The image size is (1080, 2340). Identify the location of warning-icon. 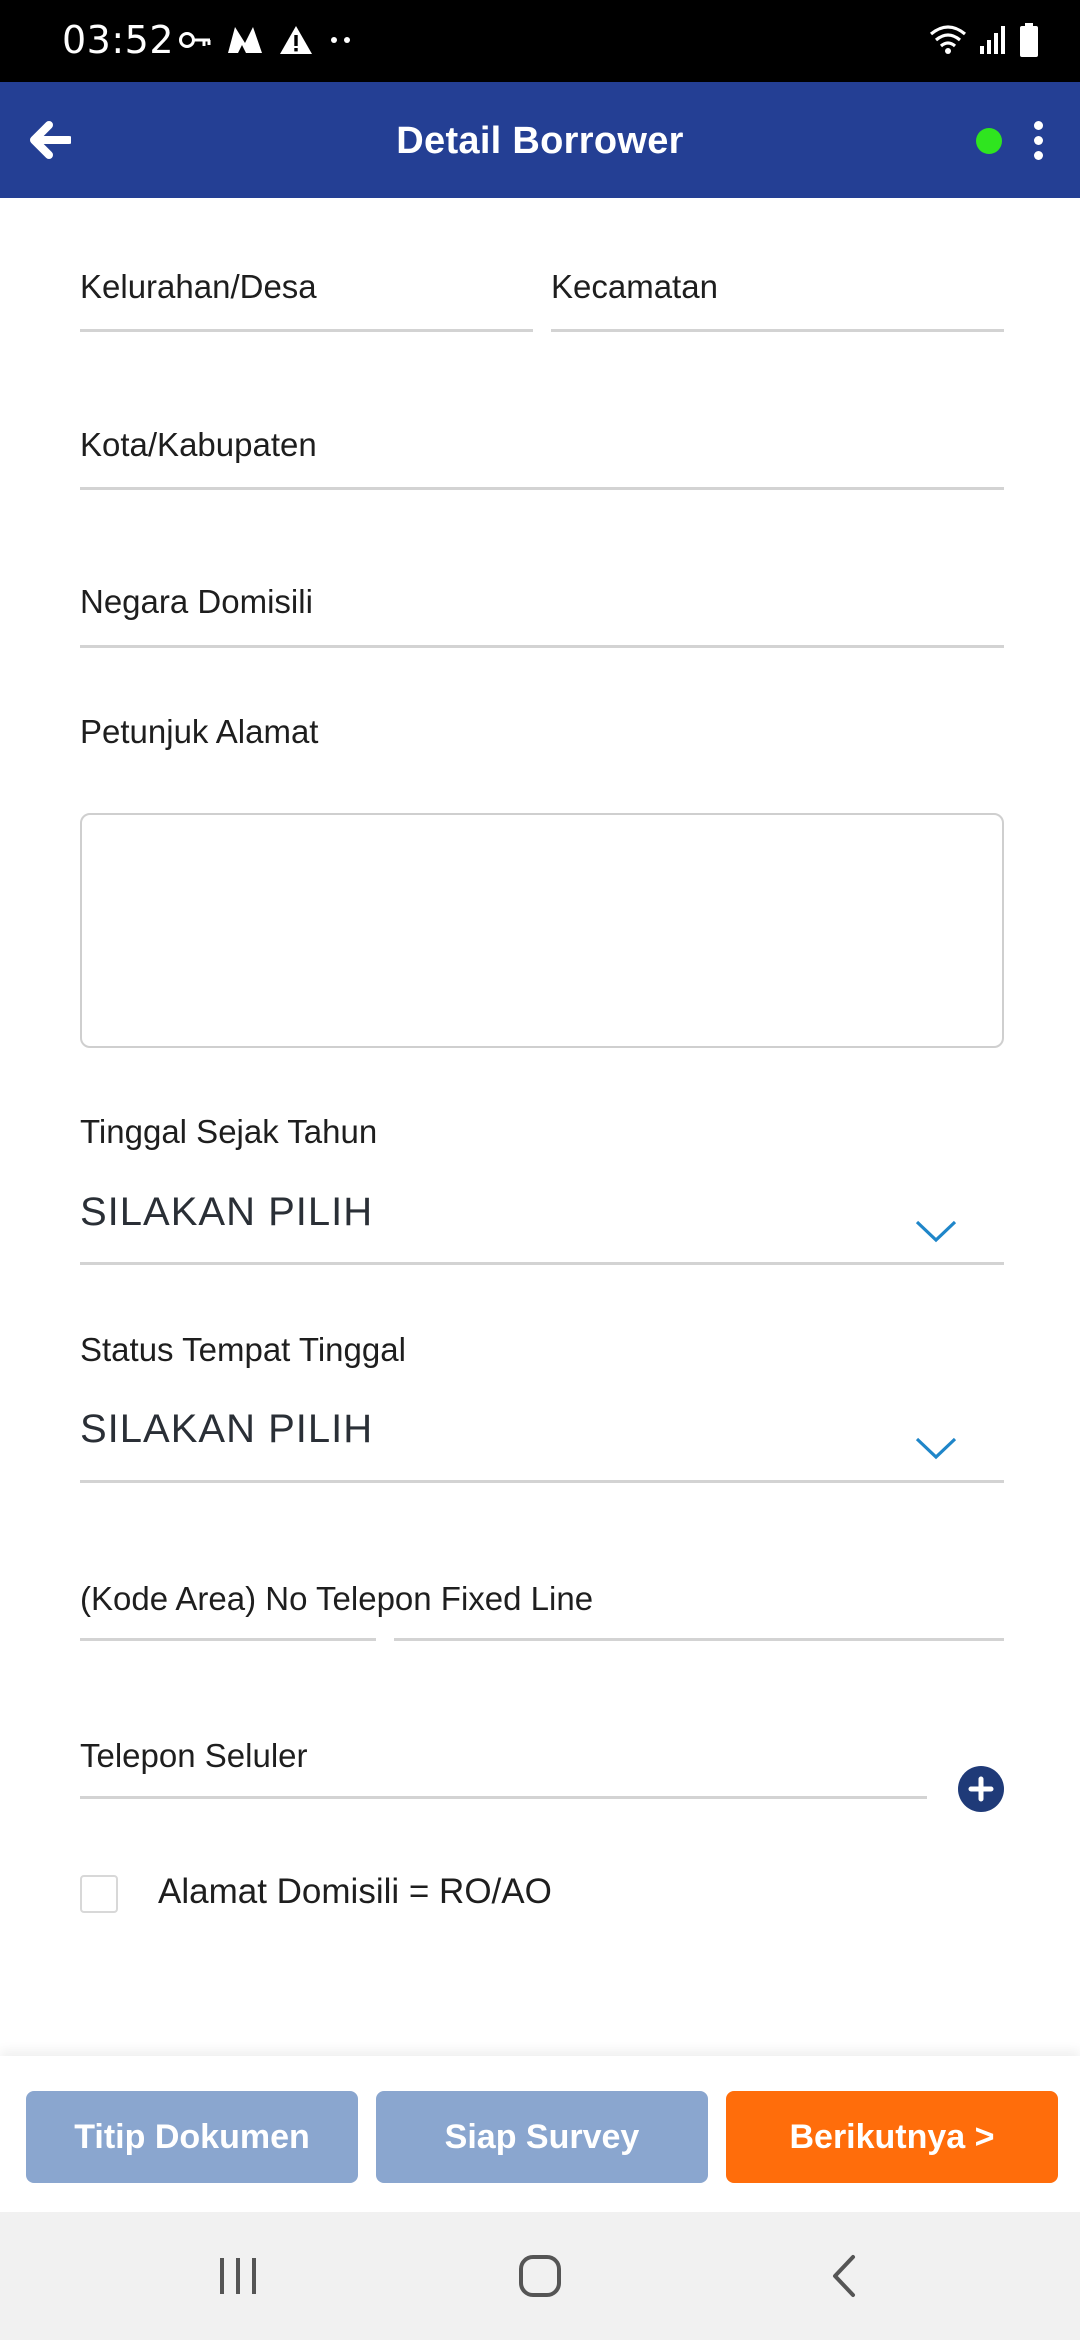
(296, 40).